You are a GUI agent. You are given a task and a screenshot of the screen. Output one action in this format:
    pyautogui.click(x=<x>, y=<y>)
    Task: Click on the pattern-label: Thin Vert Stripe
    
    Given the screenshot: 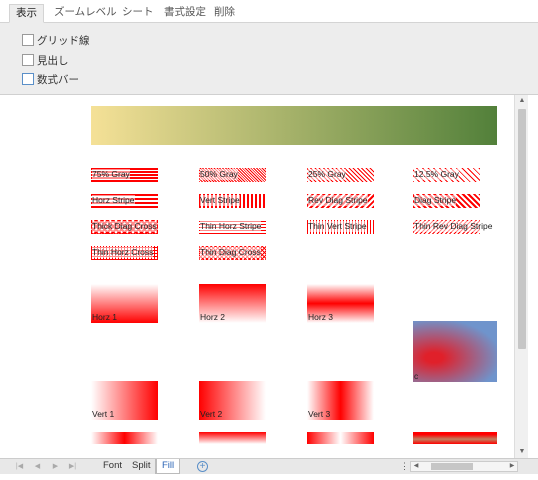 What is the action you would take?
    pyautogui.click(x=337, y=226)
    